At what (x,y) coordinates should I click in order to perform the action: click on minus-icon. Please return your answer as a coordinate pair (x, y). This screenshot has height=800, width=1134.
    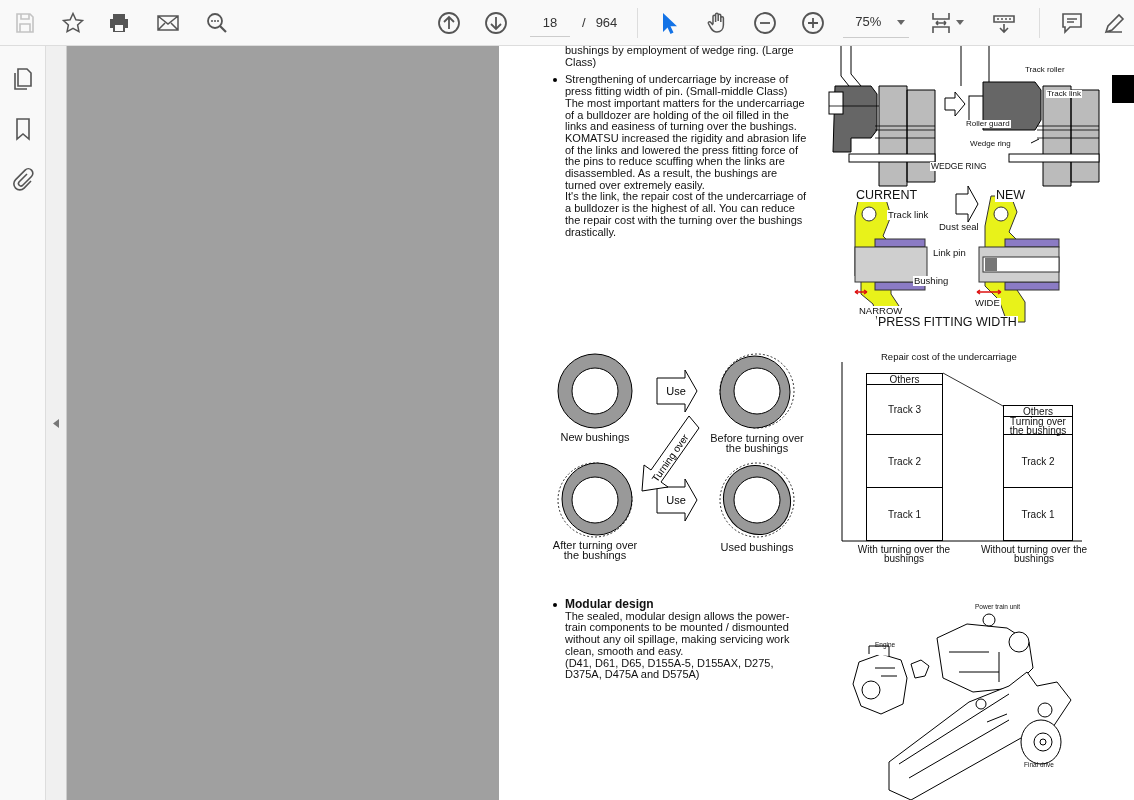
    Looking at the image, I should click on (765, 22).